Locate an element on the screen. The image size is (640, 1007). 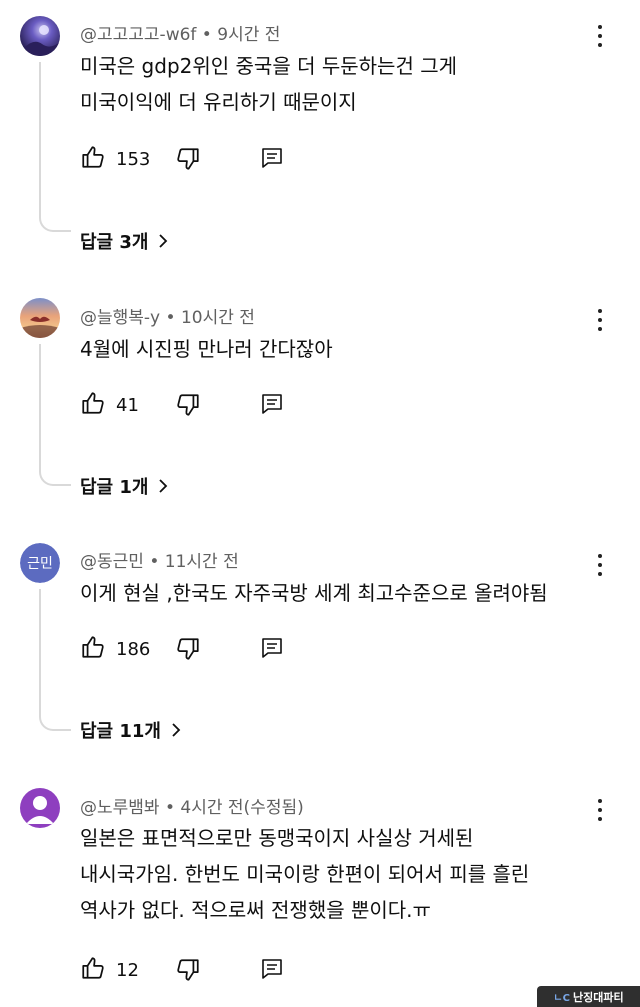
like-count: 186 is located at coordinates (133, 649).